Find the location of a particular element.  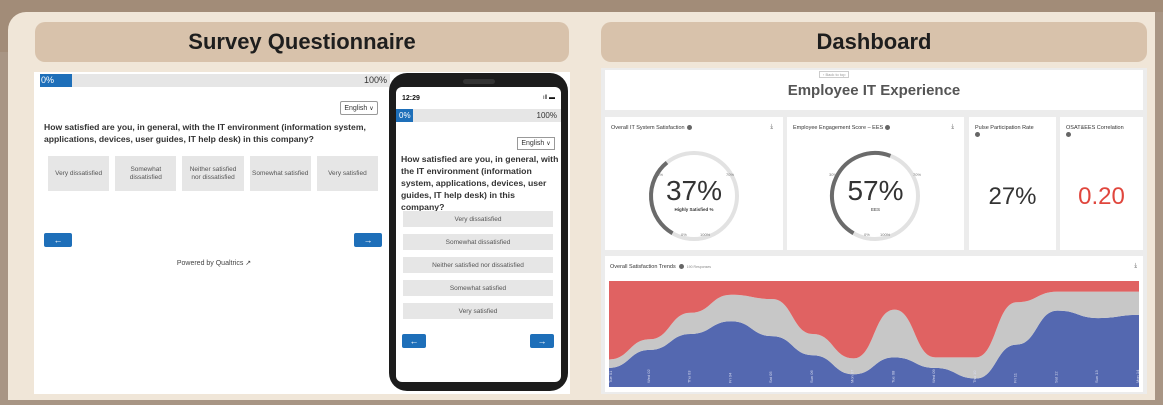

responses-count: 190 Responses is located at coordinates (699, 267).